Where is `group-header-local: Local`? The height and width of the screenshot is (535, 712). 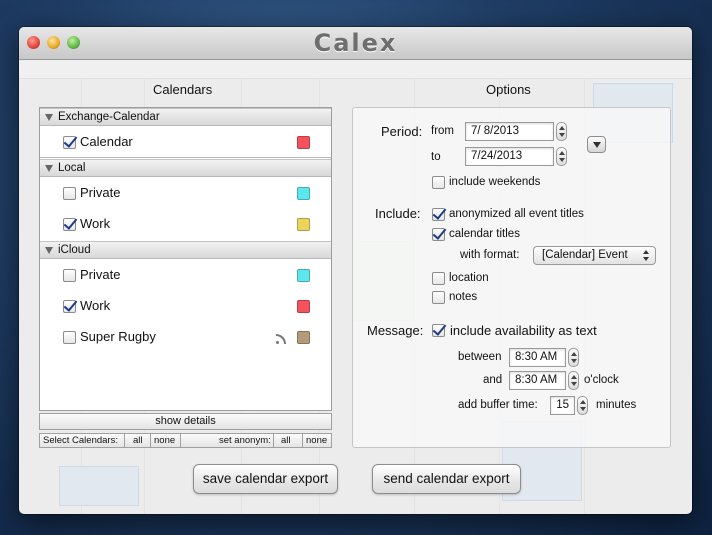
group-header-local: Local is located at coordinates (185, 168).